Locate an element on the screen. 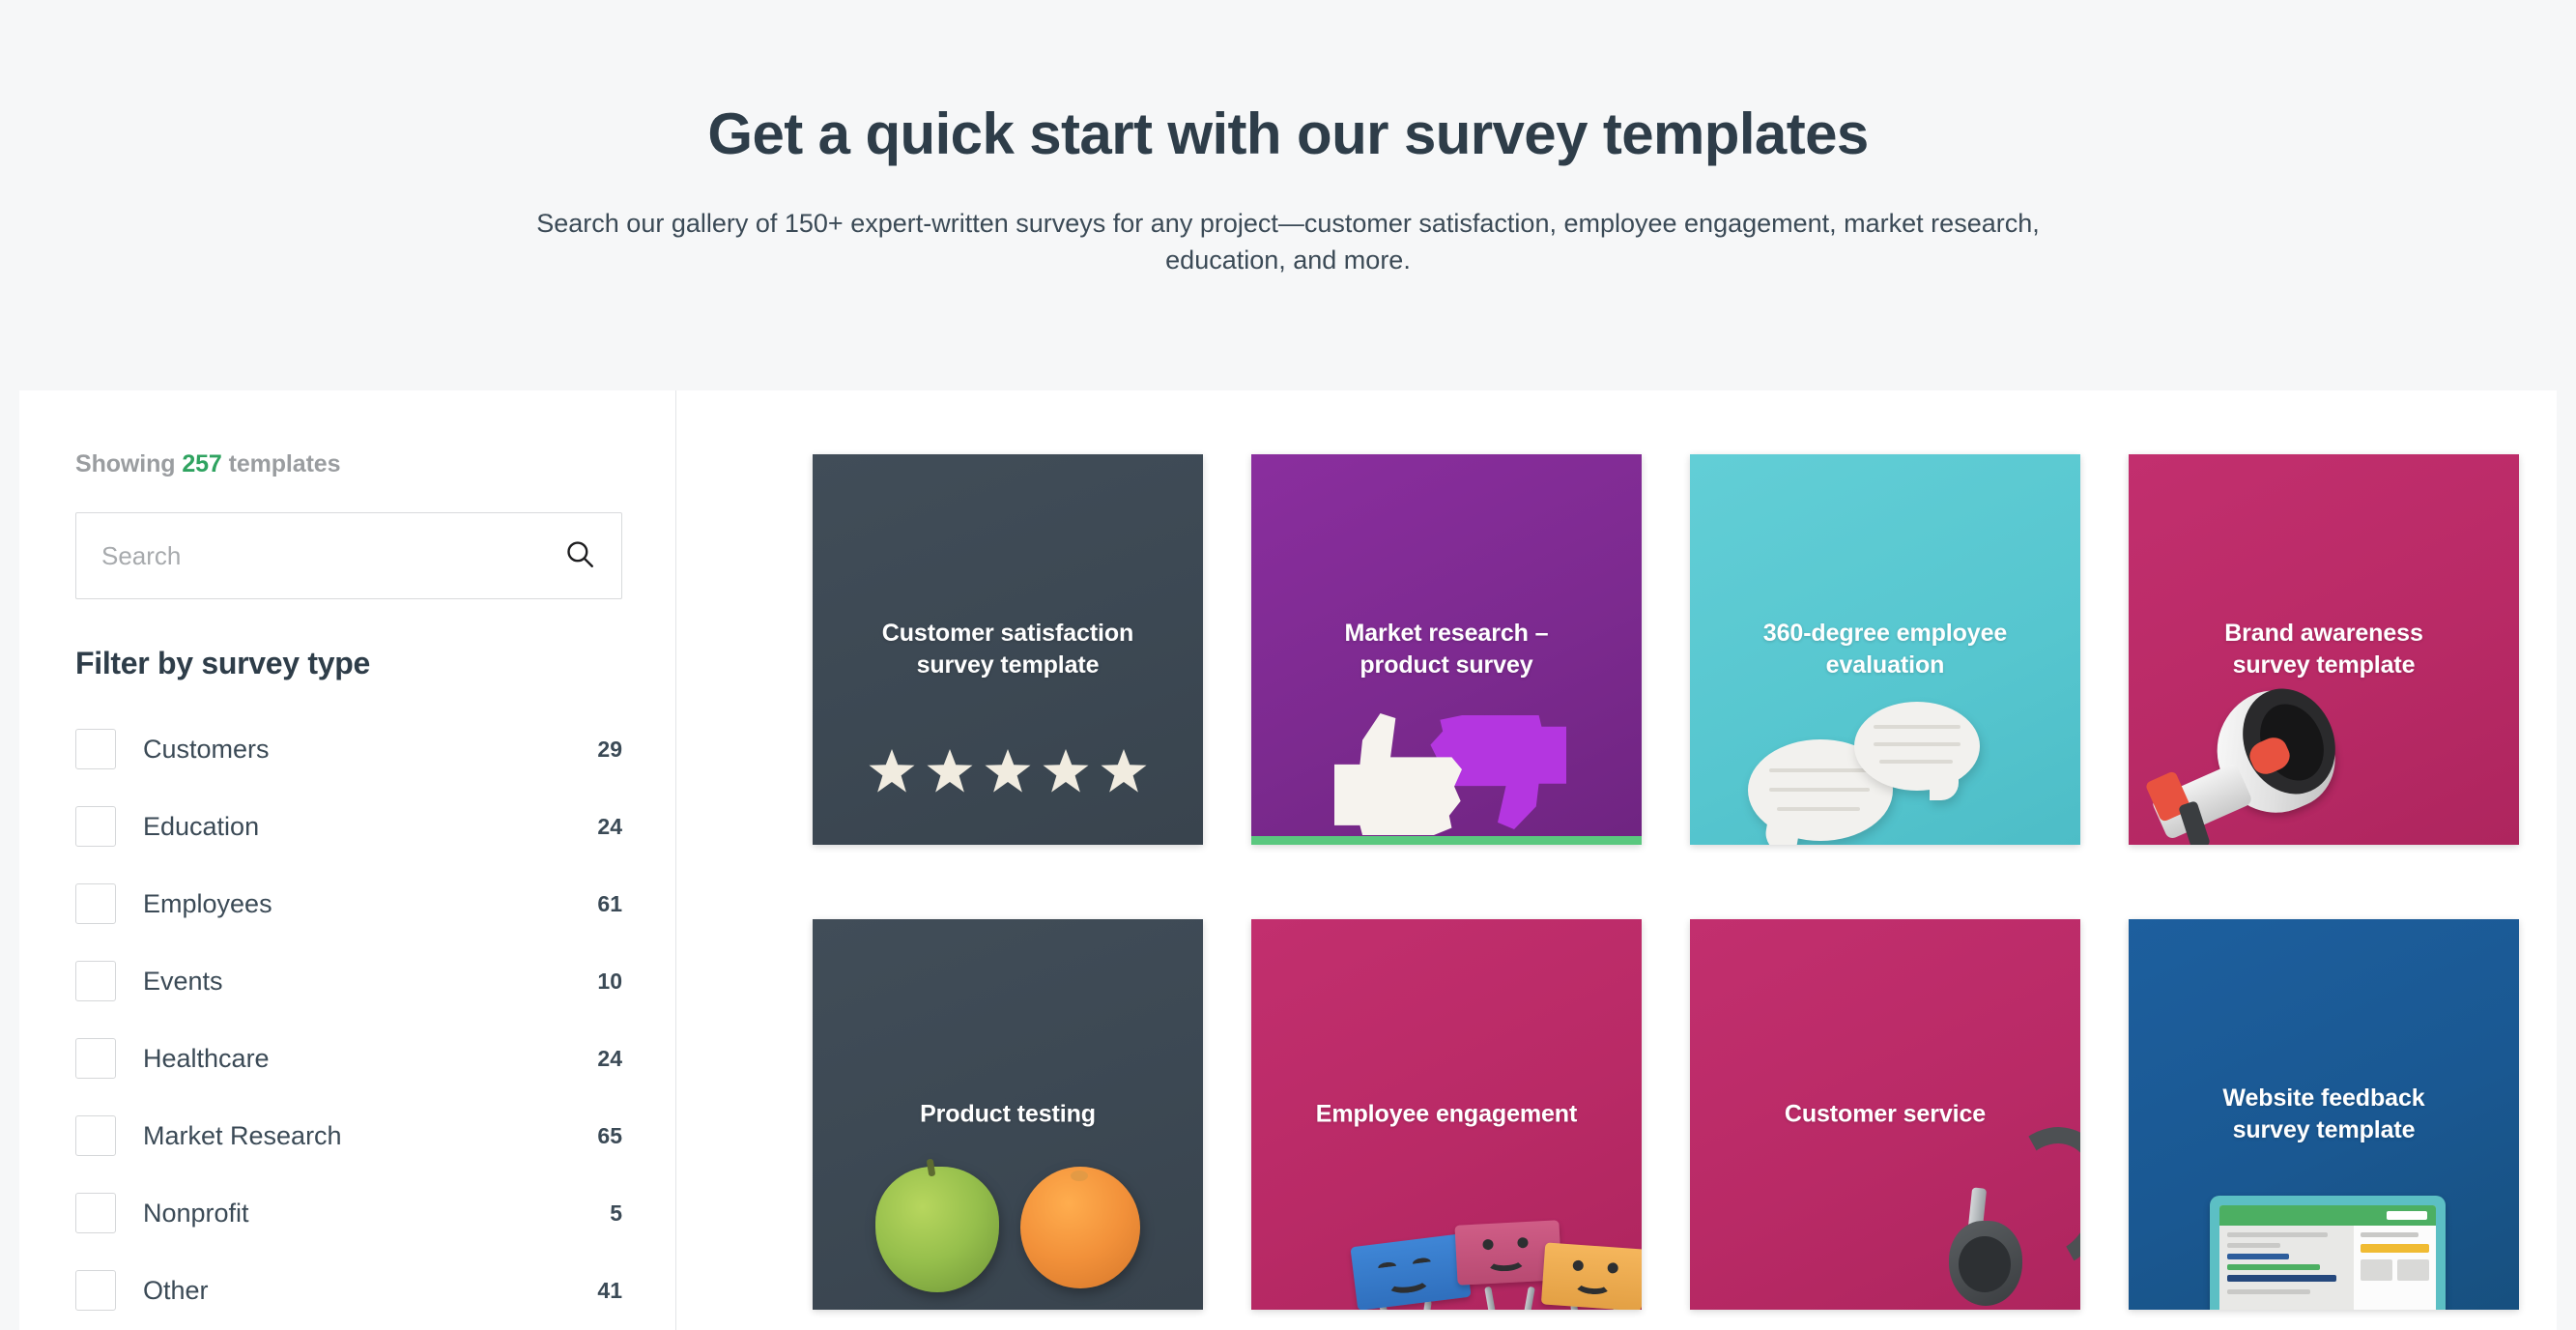 The height and width of the screenshot is (1330, 2576). template-card-employee-engagement: Employee engagement is located at coordinates (1447, 1114).